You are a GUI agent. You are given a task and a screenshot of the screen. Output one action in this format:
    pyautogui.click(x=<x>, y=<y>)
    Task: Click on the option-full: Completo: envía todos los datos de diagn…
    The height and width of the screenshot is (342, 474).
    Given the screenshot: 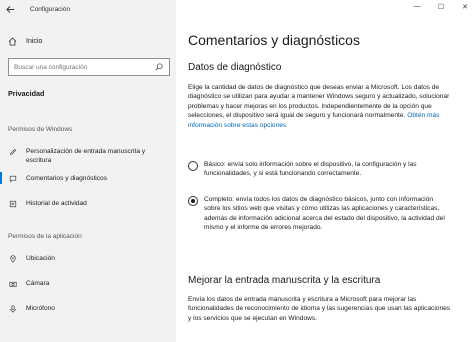 What is the action you would take?
    pyautogui.click(x=323, y=214)
    